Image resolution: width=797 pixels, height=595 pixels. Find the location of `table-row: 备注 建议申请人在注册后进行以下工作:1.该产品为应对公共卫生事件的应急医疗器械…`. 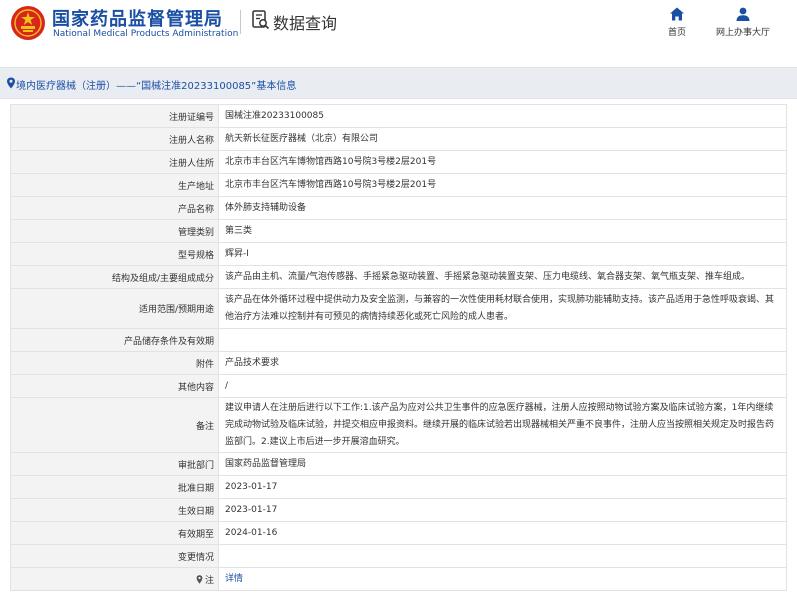

table-row: 备注 建议申请人在注册后进行以下工作:1.该产品为应对公共卫生事件的应急医疗器械… is located at coordinates (398, 425).